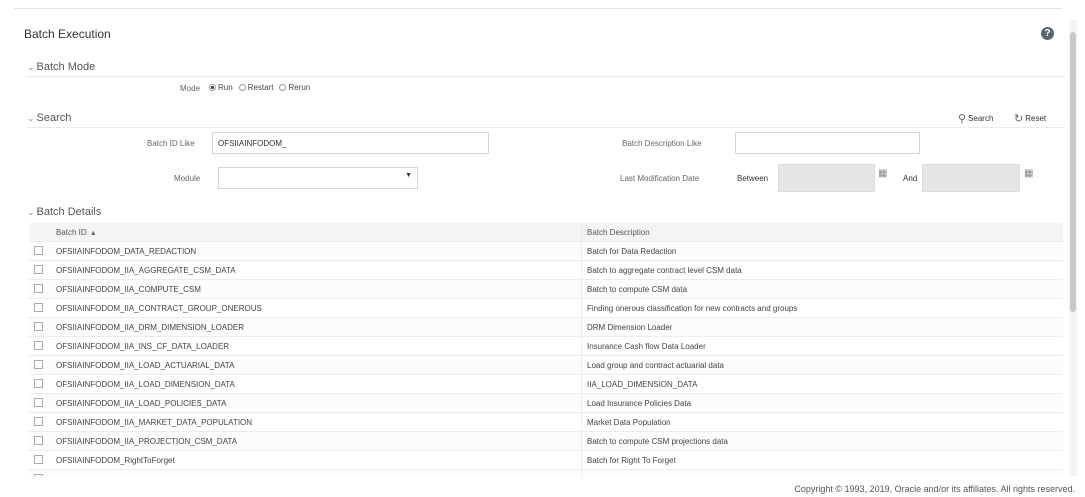 The height and width of the screenshot is (497, 1085). What do you see at coordinates (618, 232) in the screenshot?
I see `batch-description-column-label: Batch Description` at bounding box center [618, 232].